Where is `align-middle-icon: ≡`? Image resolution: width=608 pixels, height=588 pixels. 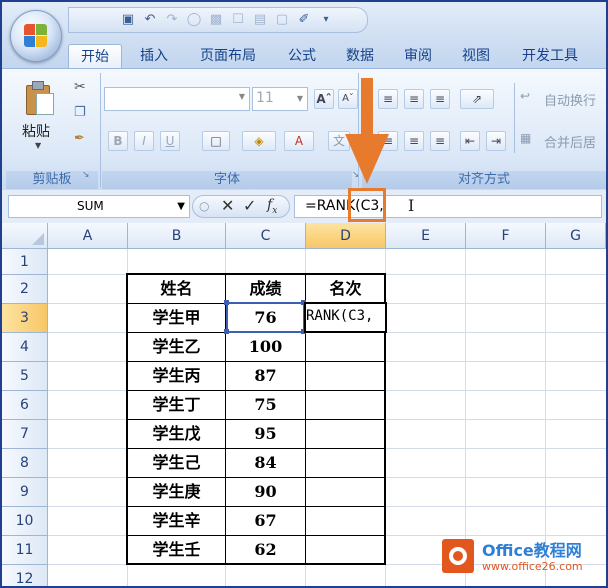 align-middle-icon: ≡ is located at coordinates (414, 99).